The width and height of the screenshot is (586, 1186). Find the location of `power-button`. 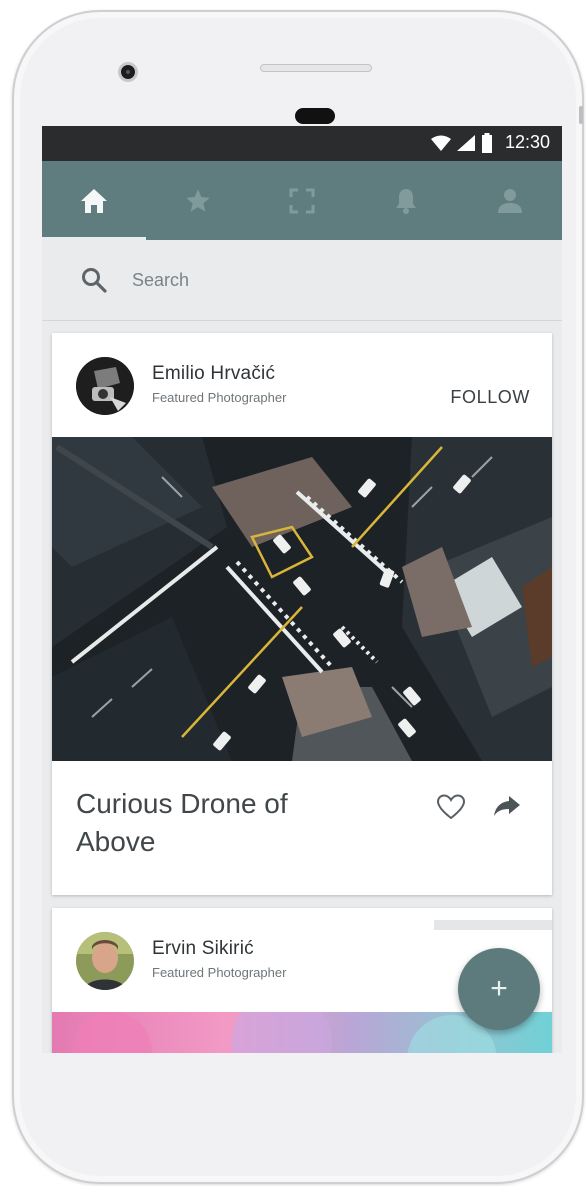

power-button is located at coordinates (581, 115).